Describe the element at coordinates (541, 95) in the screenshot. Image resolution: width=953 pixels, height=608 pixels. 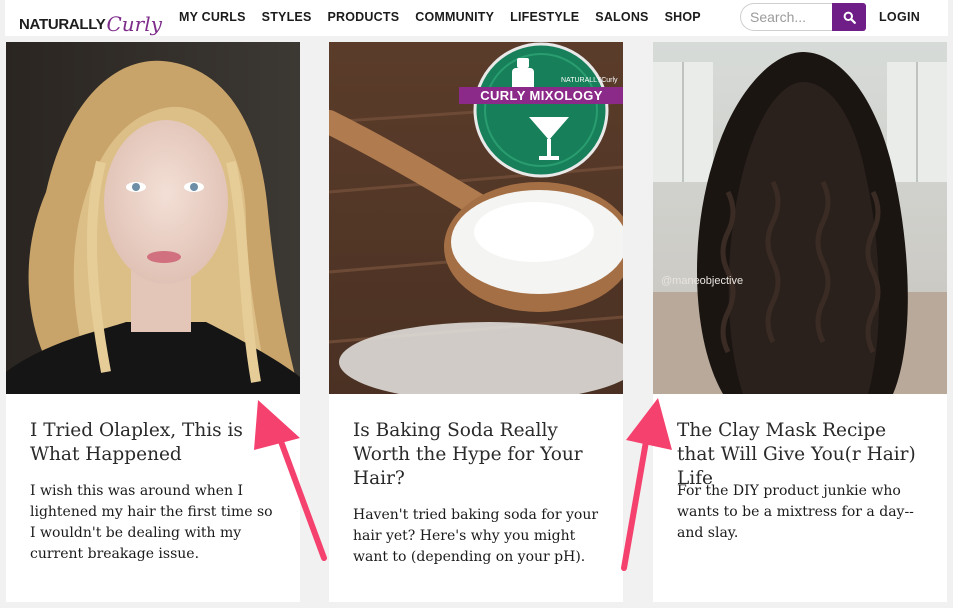
I see `curly-mixology-badge: CURLY MIXOLOGY` at that location.